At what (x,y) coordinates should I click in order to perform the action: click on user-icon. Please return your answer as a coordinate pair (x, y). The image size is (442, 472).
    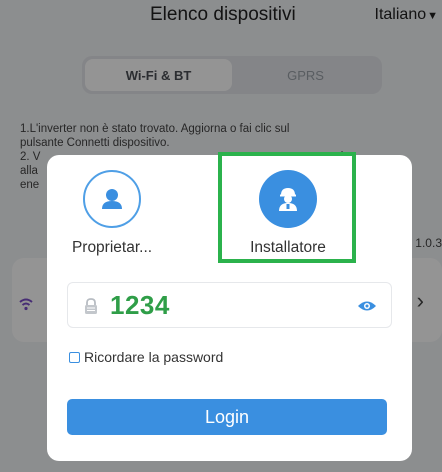
    Looking at the image, I should click on (112, 199).